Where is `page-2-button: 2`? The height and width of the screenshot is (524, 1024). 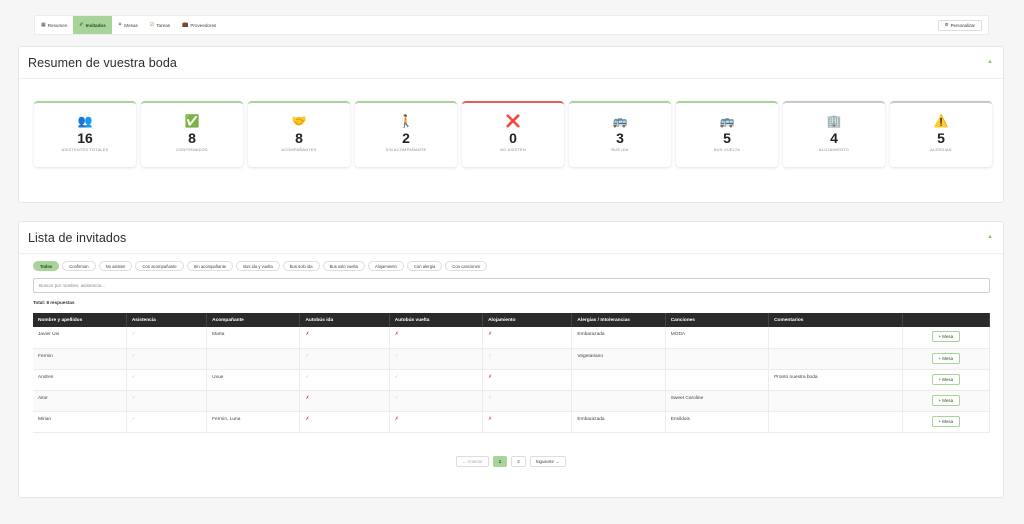
page-2-button: 2 is located at coordinates (518, 461).